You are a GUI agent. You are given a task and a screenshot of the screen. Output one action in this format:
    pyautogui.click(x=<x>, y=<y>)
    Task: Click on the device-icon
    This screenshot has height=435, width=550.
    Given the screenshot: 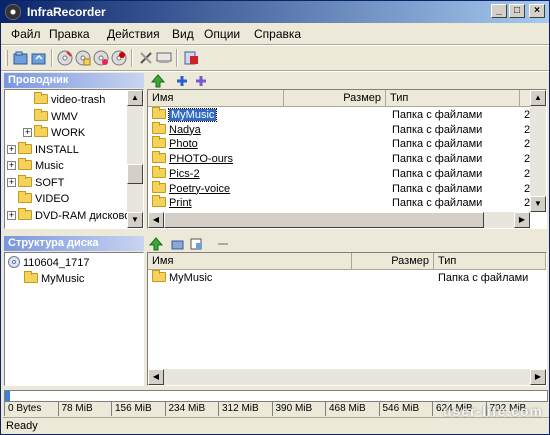 What is the action you would take?
    pyautogui.click(x=164, y=58)
    